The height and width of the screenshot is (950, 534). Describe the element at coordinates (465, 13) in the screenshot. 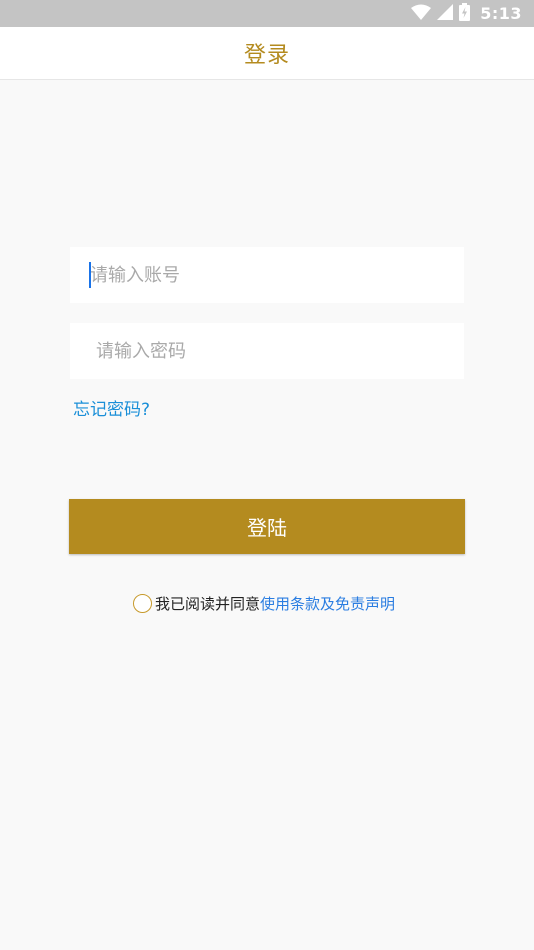

I see `battery-charging-icon` at that location.